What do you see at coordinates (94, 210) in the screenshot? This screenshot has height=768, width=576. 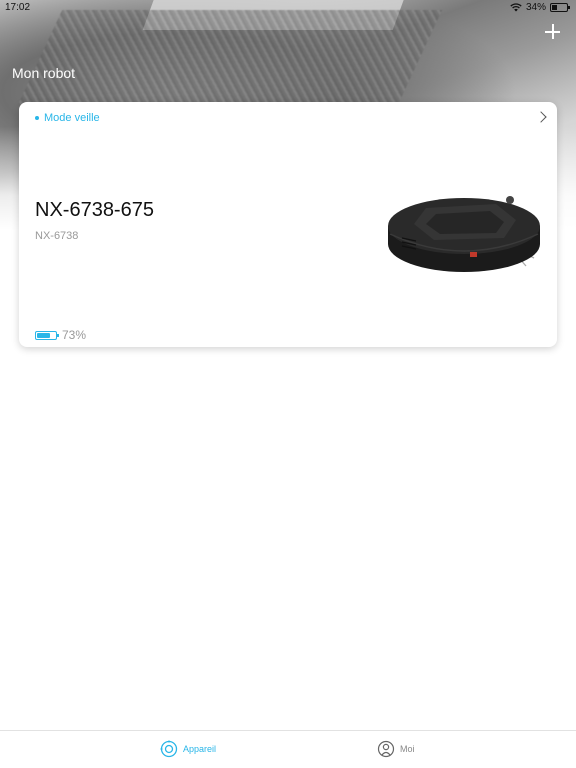 I see `device-name: NX-6738-675` at bounding box center [94, 210].